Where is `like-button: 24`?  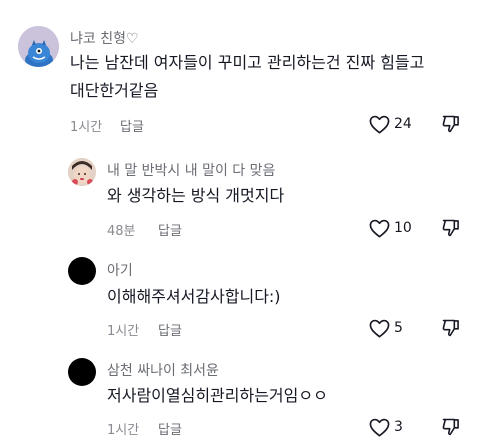
like-button: 24 is located at coordinates (399, 125).